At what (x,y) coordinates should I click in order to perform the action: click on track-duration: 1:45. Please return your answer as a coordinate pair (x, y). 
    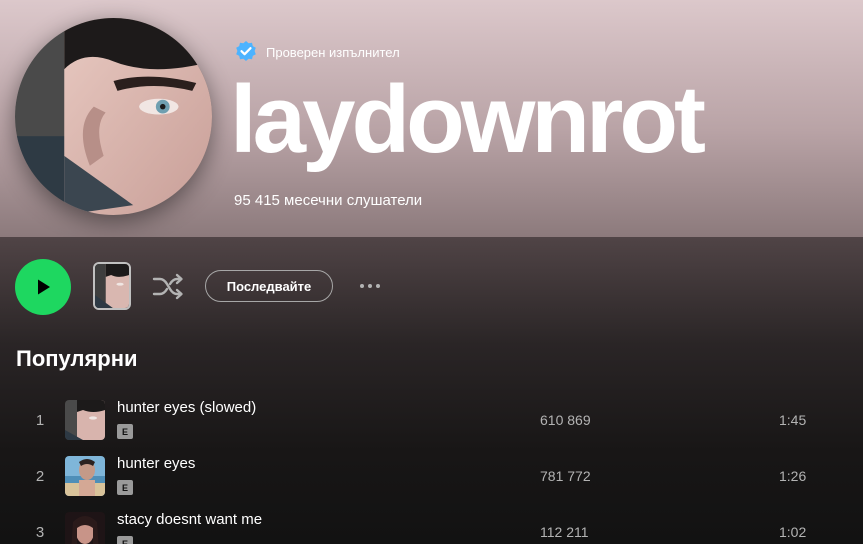
    Looking at the image, I should click on (793, 420).